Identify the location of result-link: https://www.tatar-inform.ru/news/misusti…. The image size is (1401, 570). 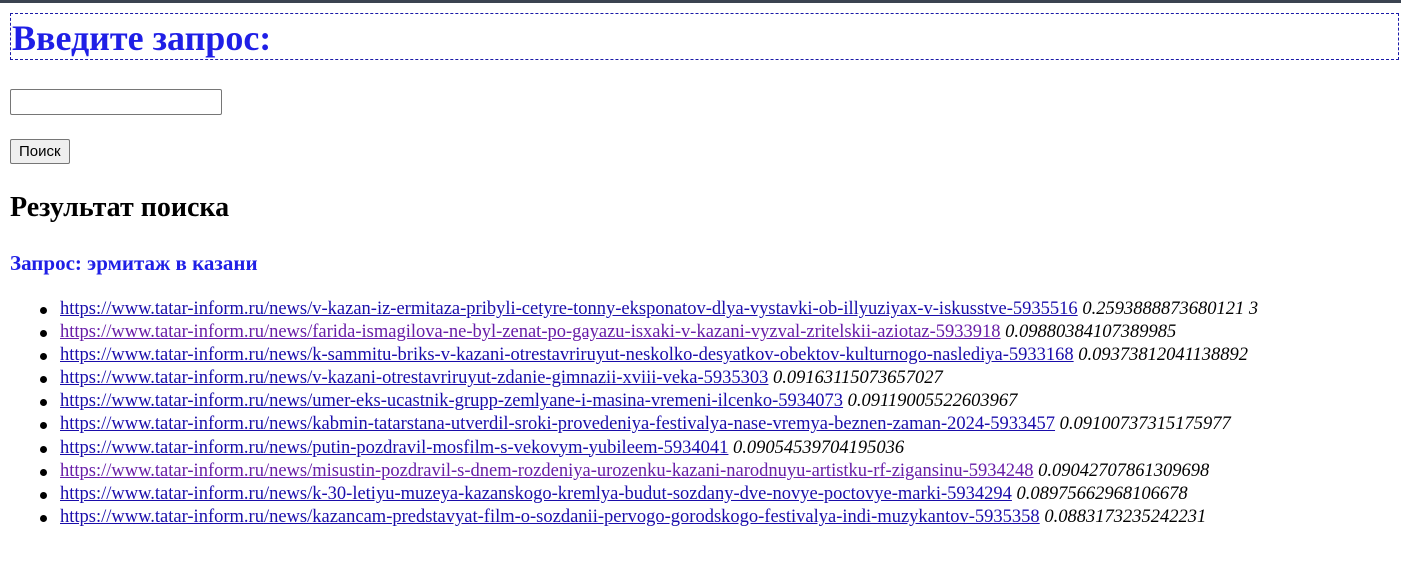
(547, 471).